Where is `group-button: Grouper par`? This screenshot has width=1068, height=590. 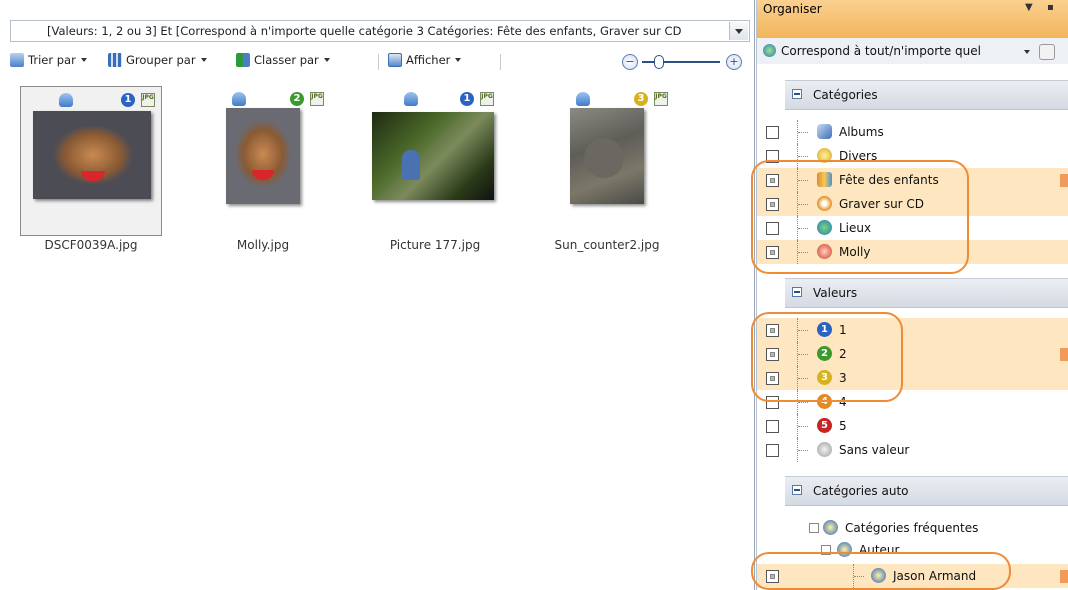
group-button: Grouper par is located at coordinates (157, 62).